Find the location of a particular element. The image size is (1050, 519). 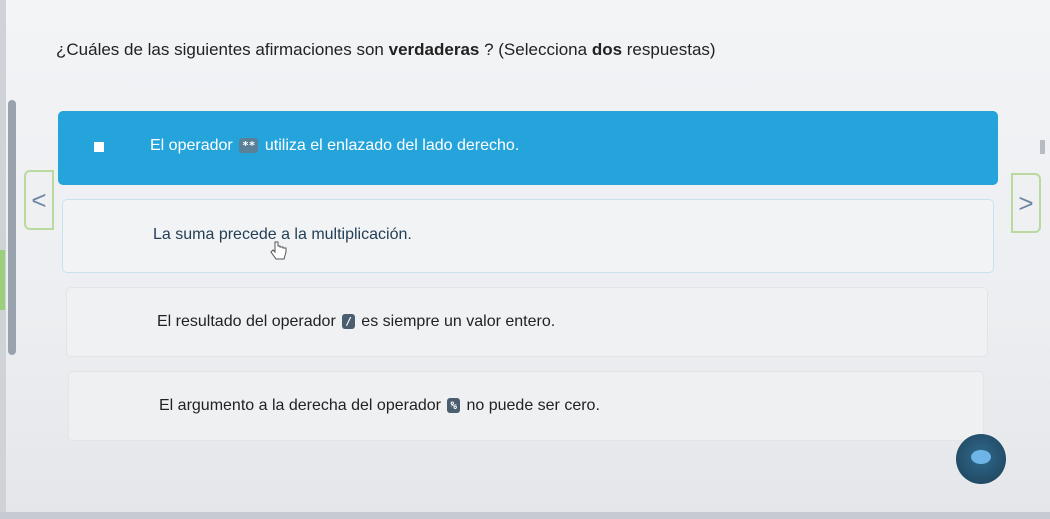

option-4-pre: El argumento a la derecha del operador is located at coordinates (302, 405).